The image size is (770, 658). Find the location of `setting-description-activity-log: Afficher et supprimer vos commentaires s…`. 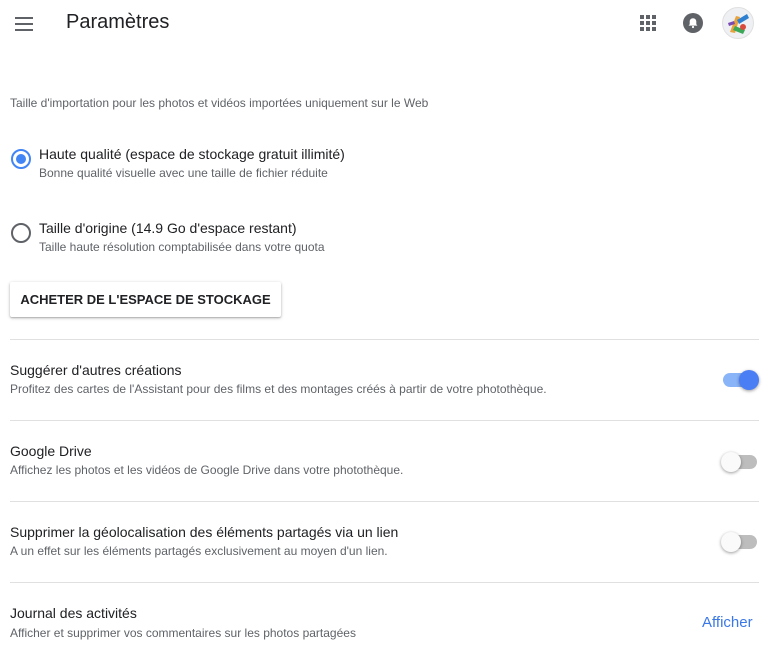

setting-description-activity-log: Afficher et supprimer vos commentaires s… is located at coordinates (183, 633).